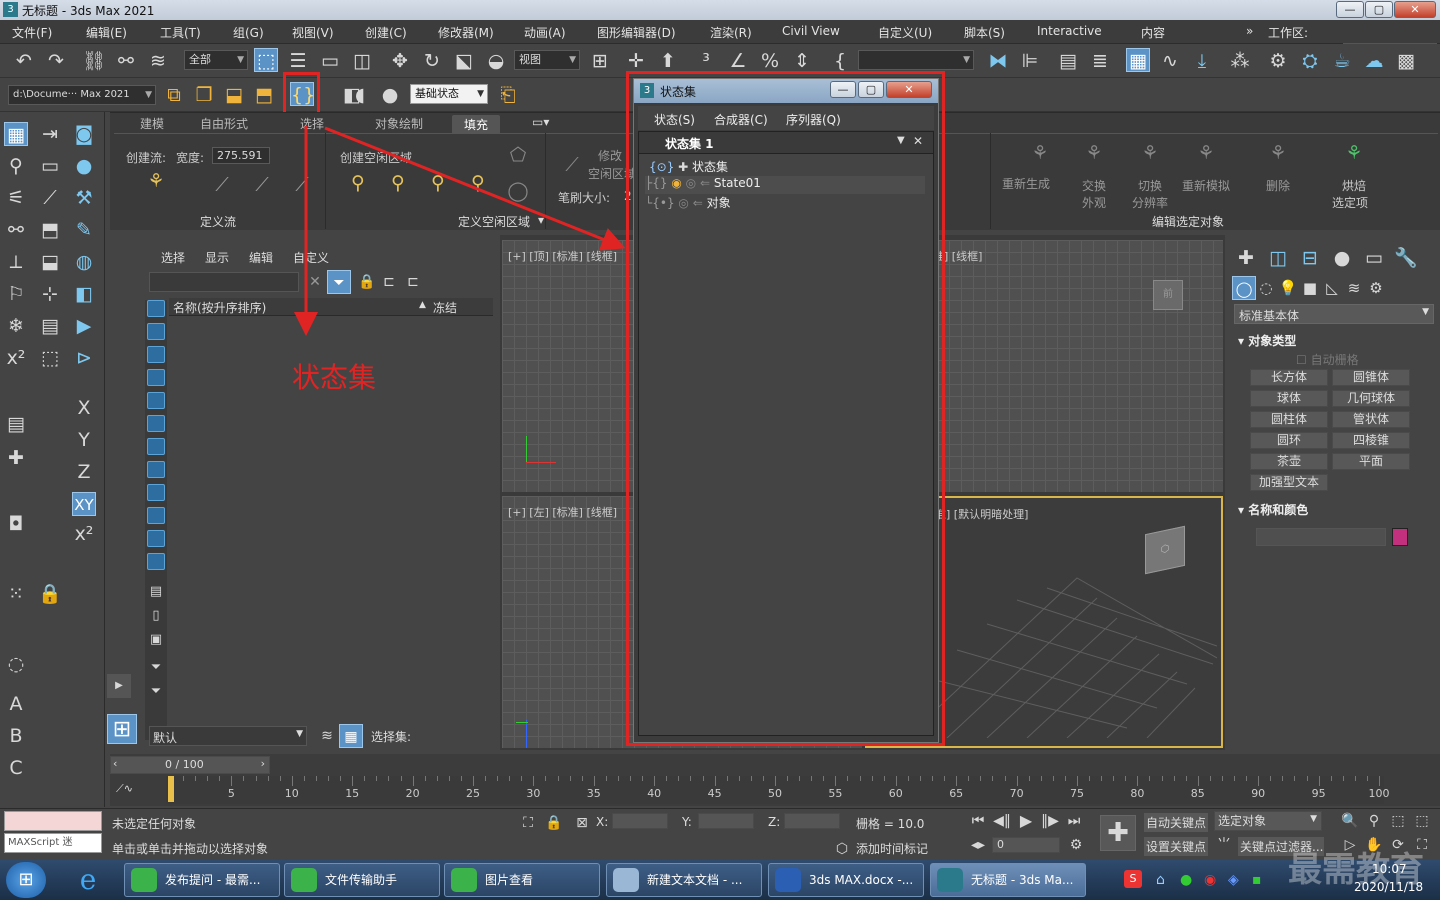 Image resolution: width=1440 pixels, height=900 pixels. What do you see at coordinates (26, 880) in the screenshot?
I see `start-button-icon: ⊞` at bounding box center [26, 880].